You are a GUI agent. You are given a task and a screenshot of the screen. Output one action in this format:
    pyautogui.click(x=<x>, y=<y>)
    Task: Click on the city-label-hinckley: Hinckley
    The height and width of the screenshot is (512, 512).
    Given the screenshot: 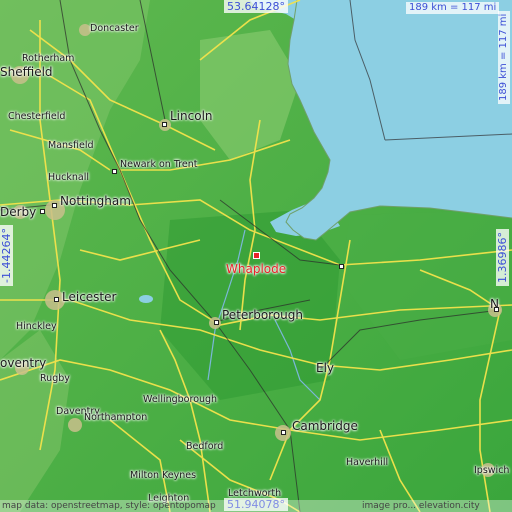 What is the action you would take?
    pyautogui.click(x=36, y=326)
    